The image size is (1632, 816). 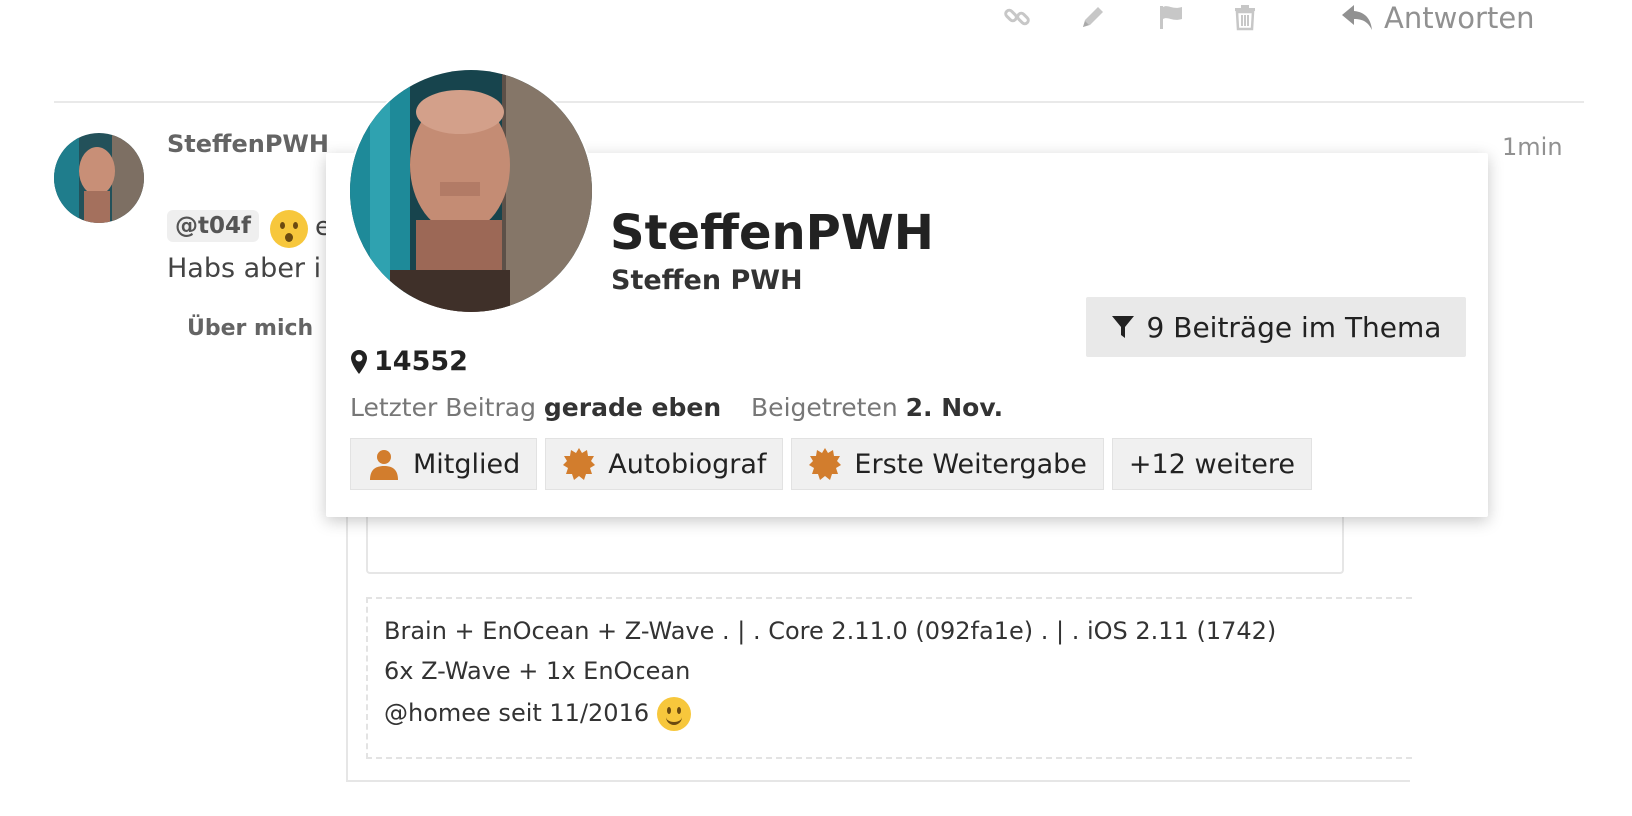 I want to click on badge-mitglied: Mitglied, so click(x=444, y=464).